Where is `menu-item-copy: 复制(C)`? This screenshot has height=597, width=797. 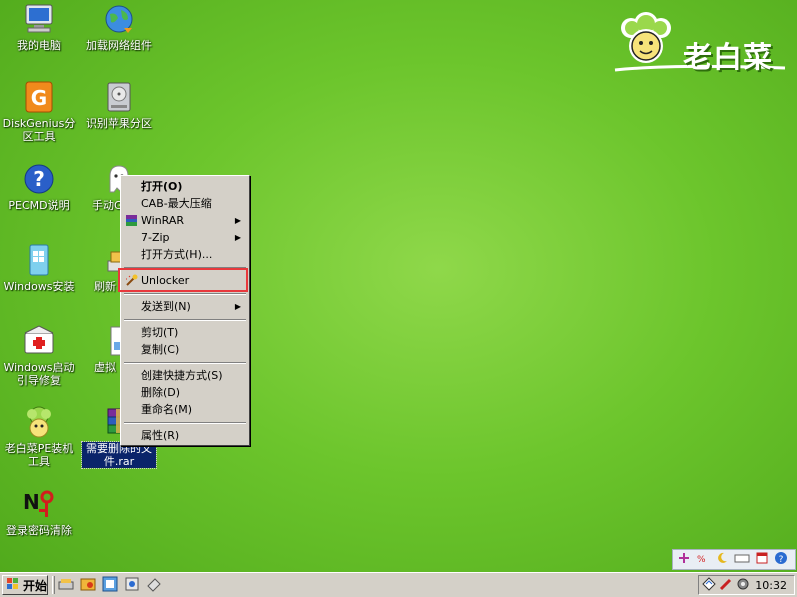
menu-item-copy: 复制(C) is located at coordinates (185, 349).